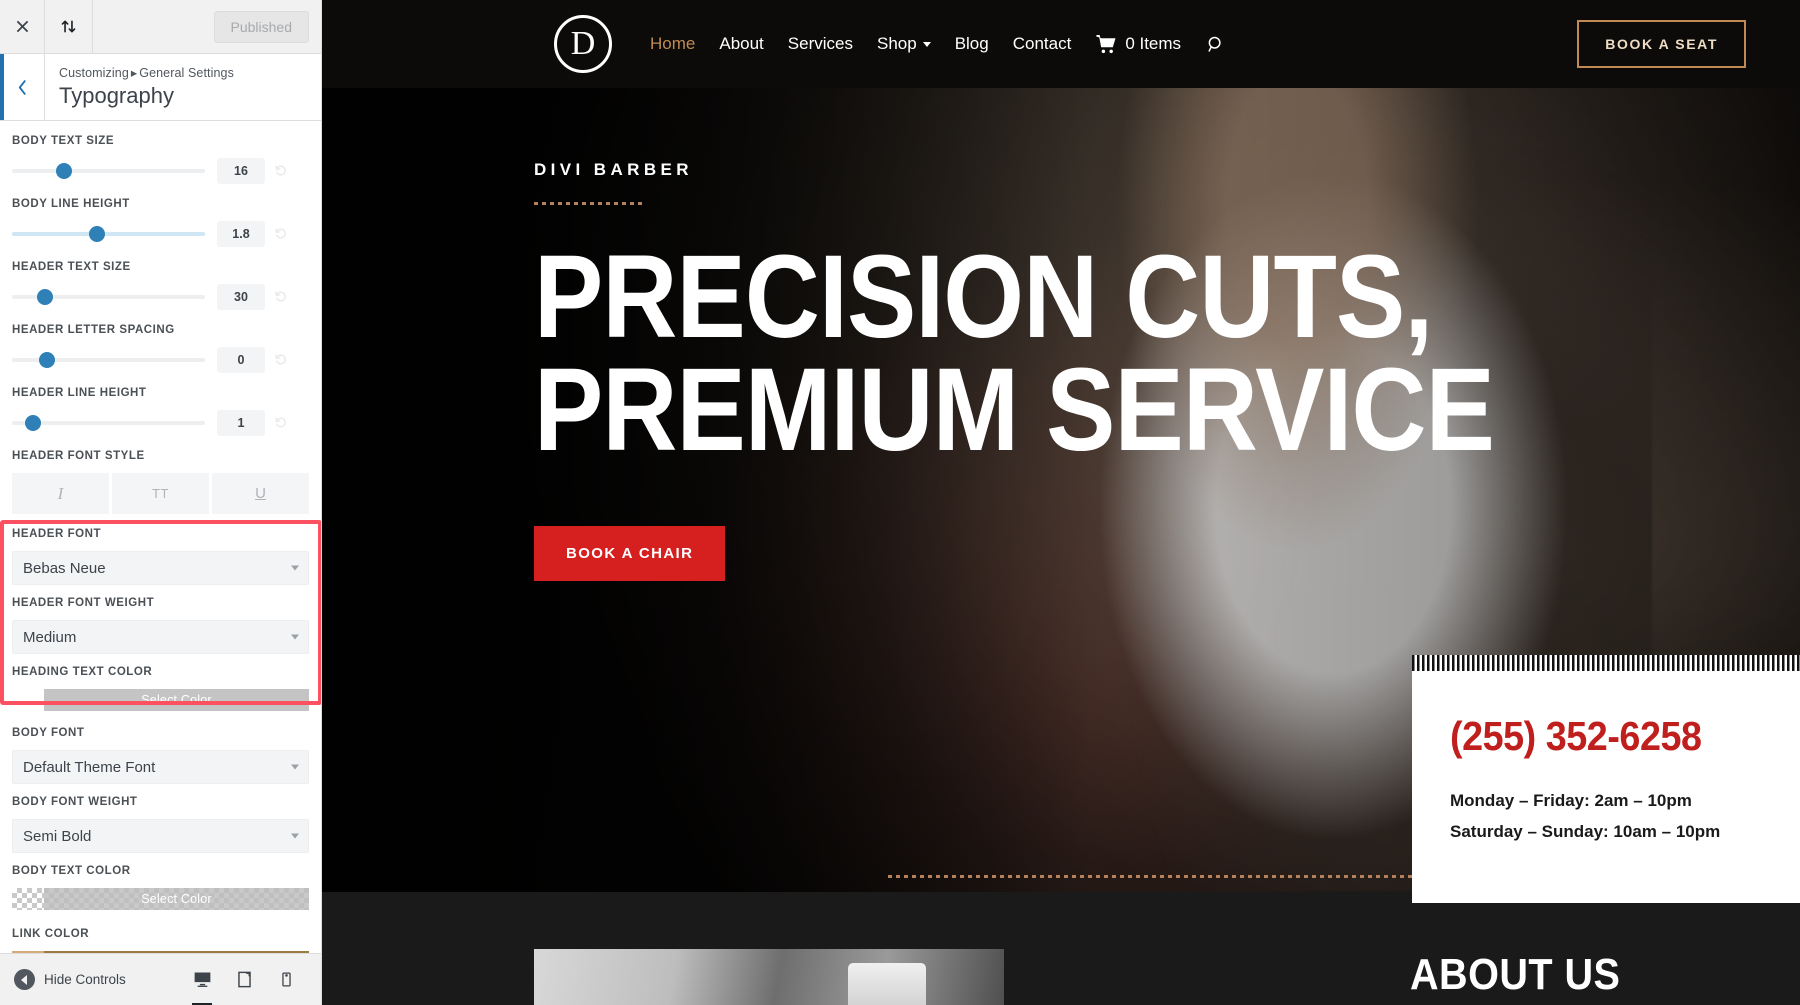 Image resolution: width=1800 pixels, height=1005 pixels. Describe the element at coordinates (260, 494) in the screenshot. I see `underline-button: U` at that location.